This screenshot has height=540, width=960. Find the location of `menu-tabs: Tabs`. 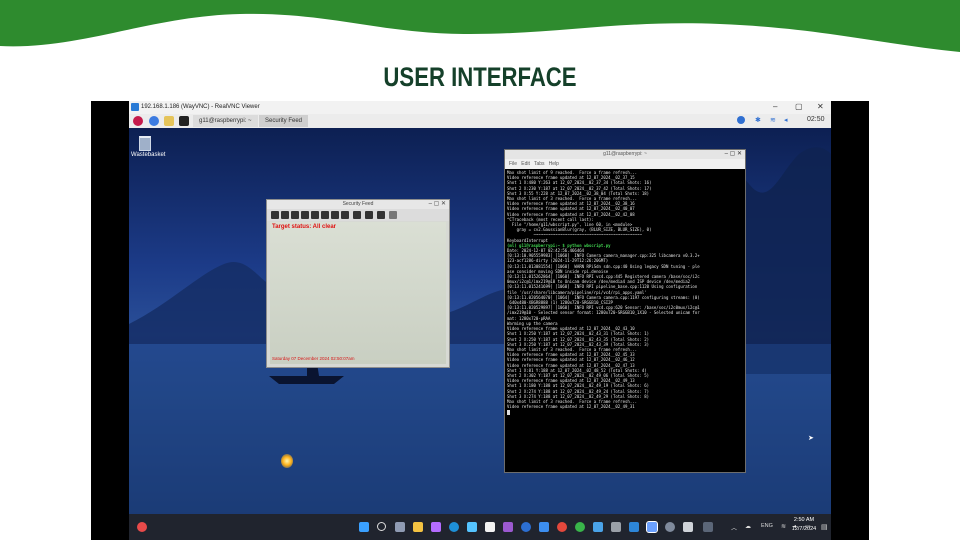

menu-tabs: Tabs is located at coordinates (539, 164).